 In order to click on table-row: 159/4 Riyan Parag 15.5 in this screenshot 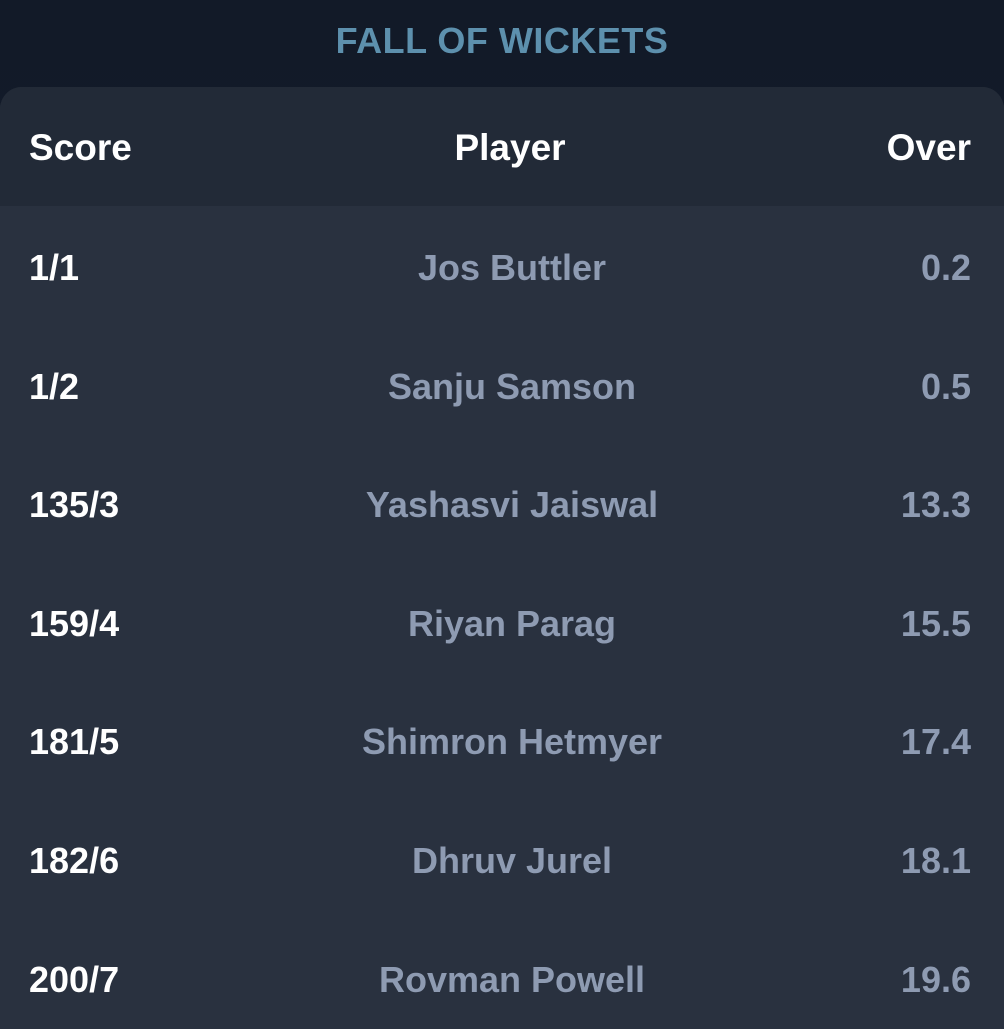, I will do `click(502, 621)`.